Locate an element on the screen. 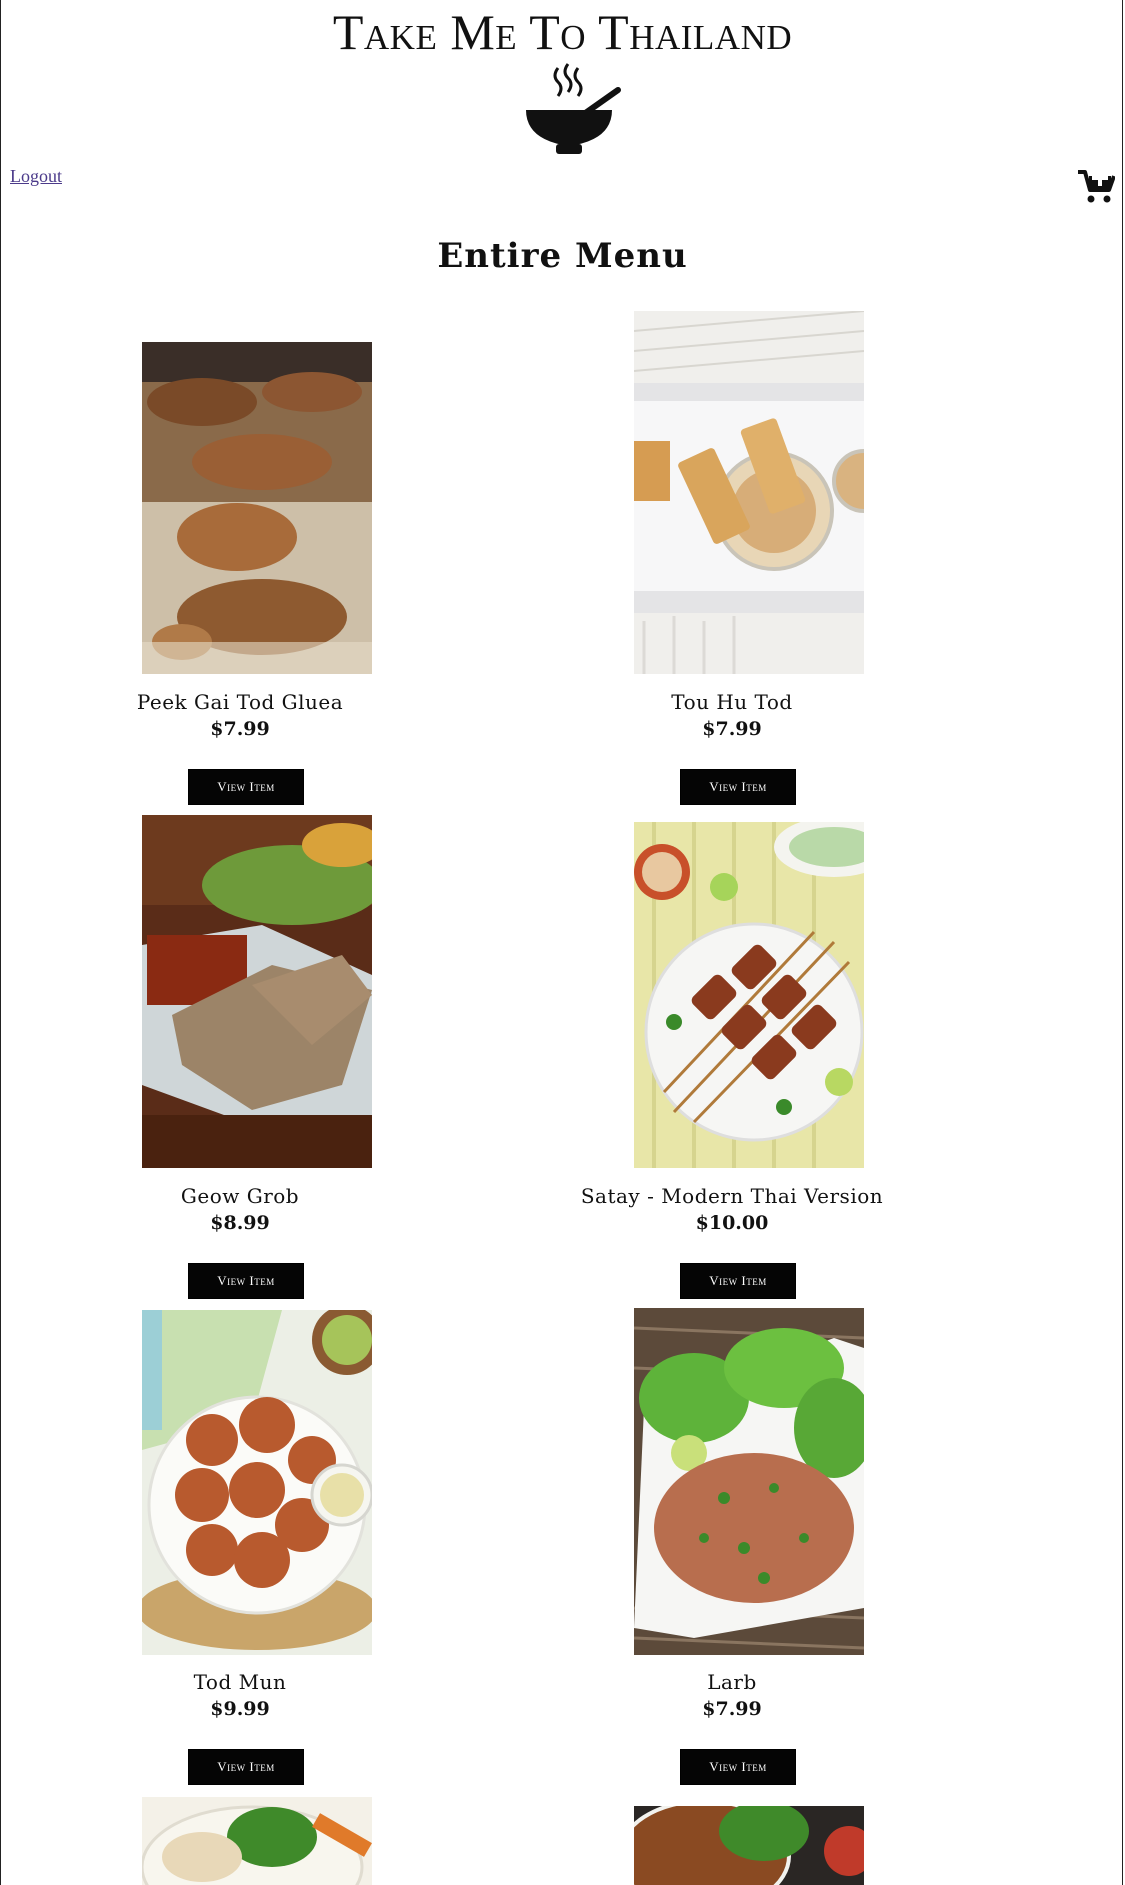  logout-link: Logout is located at coordinates (36, 176).